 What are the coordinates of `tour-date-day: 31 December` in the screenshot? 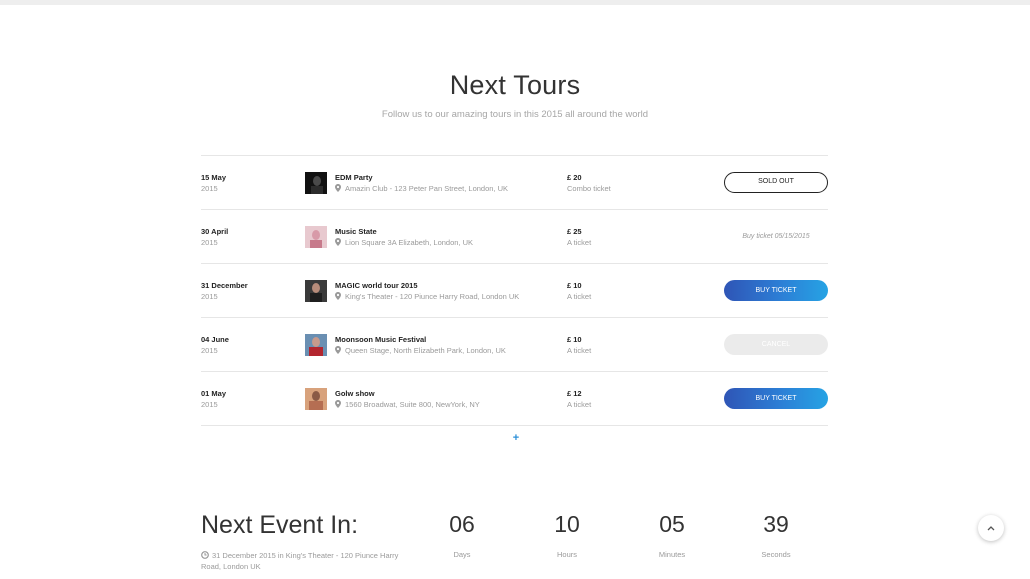 It's located at (224, 285).